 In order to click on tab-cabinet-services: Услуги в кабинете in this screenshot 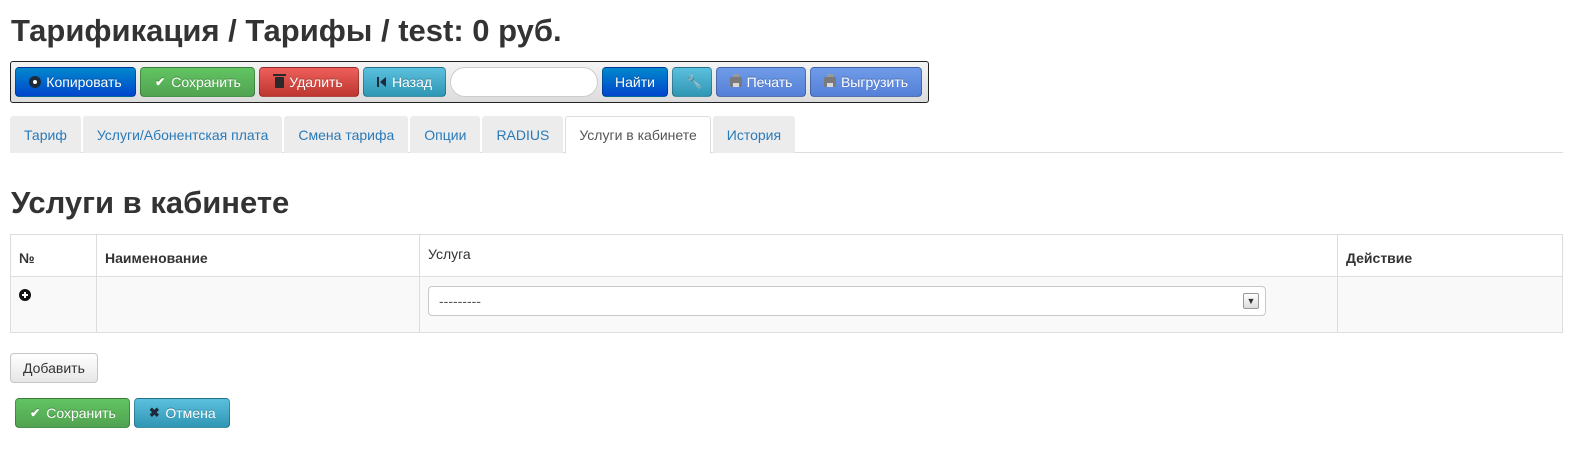, I will do `click(638, 135)`.